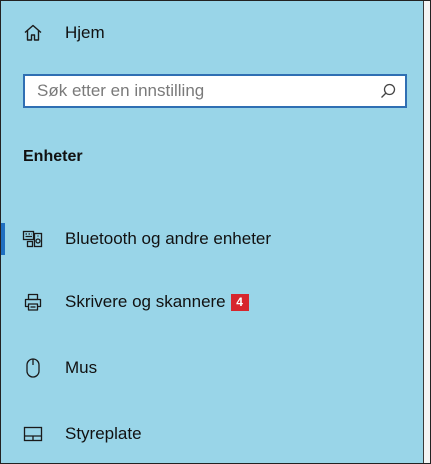 This screenshot has height=464, width=431. What do you see at coordinates (201, 91) in the screenshot?
I see `search-input` at bounding box center [201, 91].